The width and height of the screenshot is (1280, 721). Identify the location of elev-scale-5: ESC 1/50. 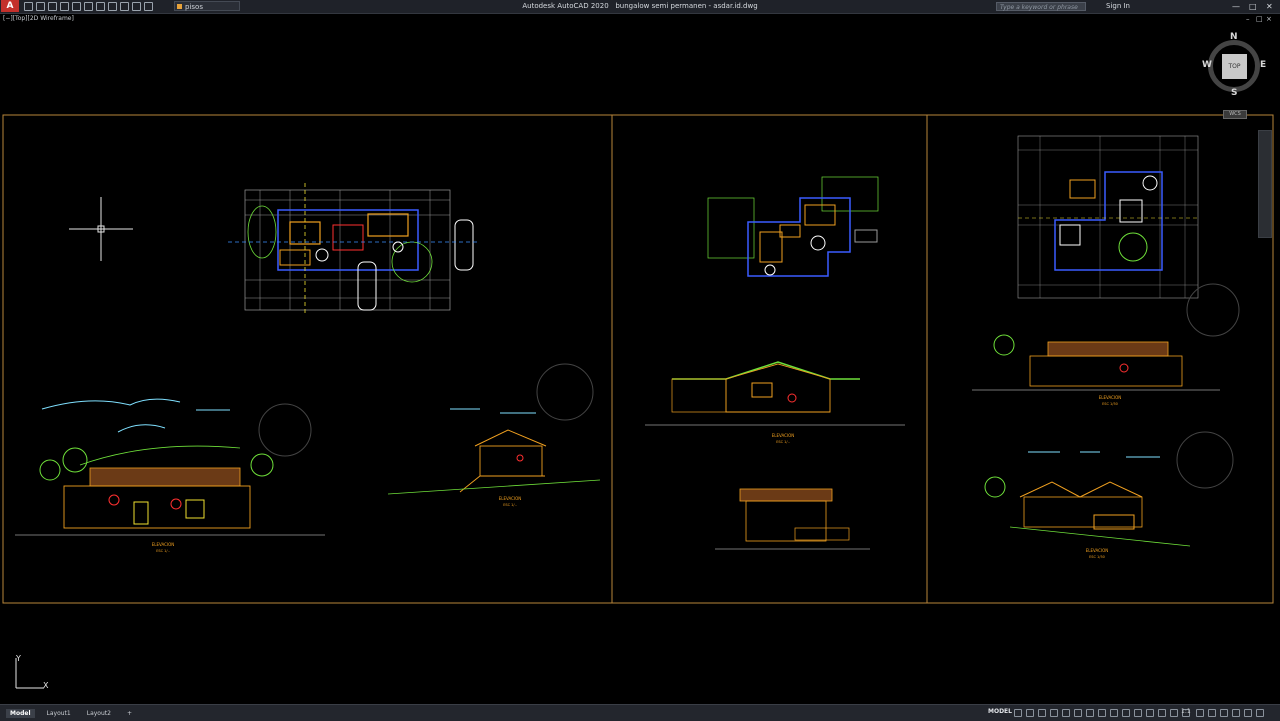
(1097, 557).